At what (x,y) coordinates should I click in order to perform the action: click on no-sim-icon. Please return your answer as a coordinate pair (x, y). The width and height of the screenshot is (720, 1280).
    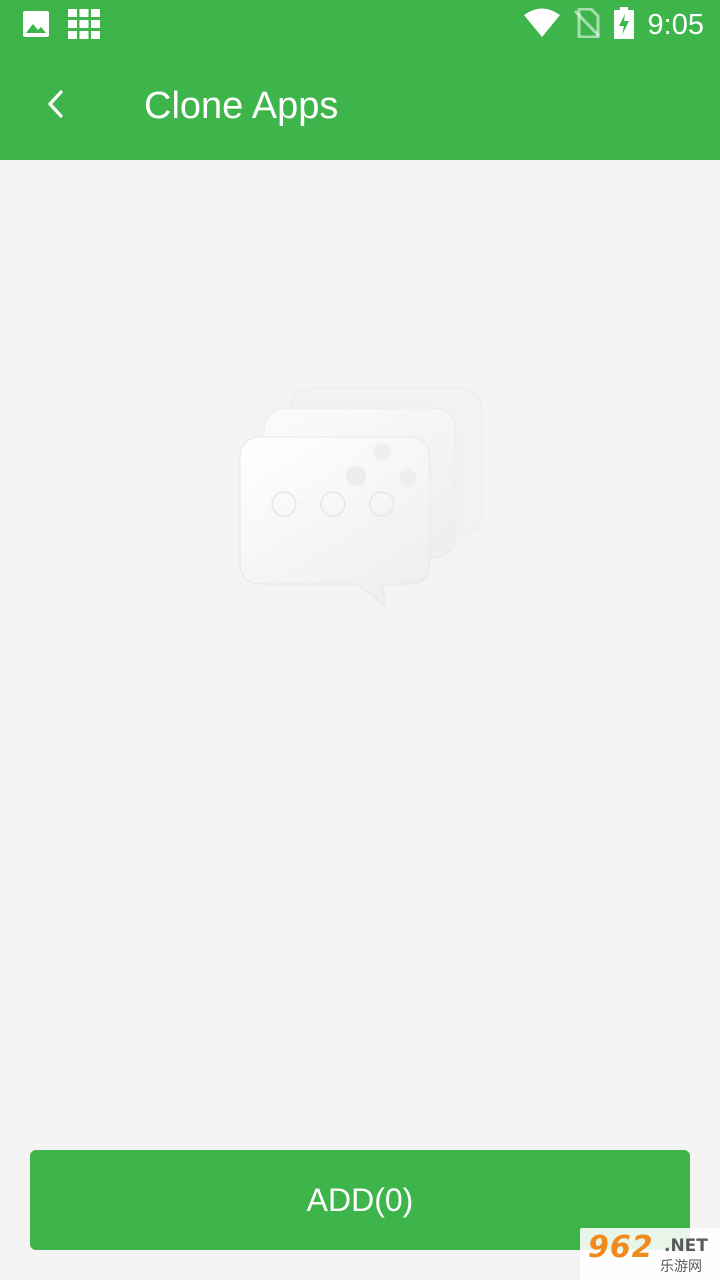
    Looking at the image, I should click on (586, 25).